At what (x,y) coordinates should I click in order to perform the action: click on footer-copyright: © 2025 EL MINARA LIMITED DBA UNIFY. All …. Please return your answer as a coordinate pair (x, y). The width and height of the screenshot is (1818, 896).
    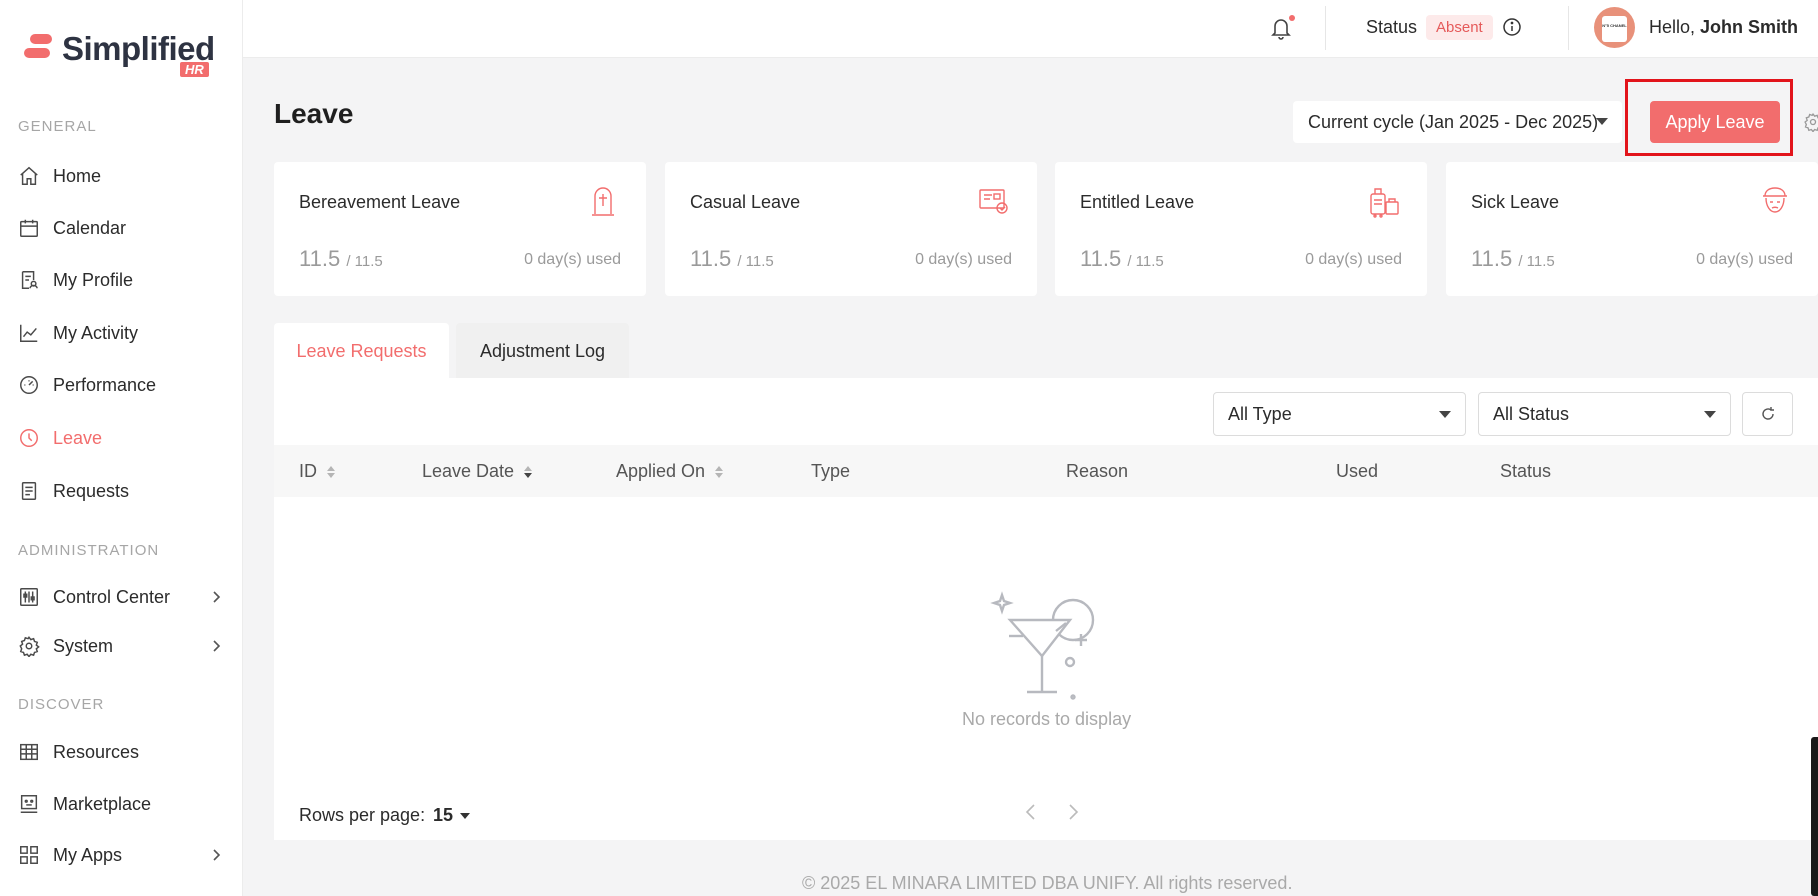
    Looking at the image, I should click on (1047, 883).